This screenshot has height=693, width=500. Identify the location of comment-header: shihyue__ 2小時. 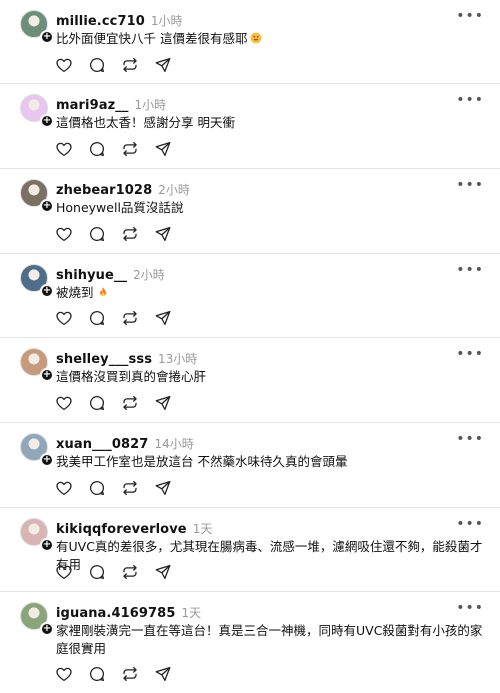
(110, 274).